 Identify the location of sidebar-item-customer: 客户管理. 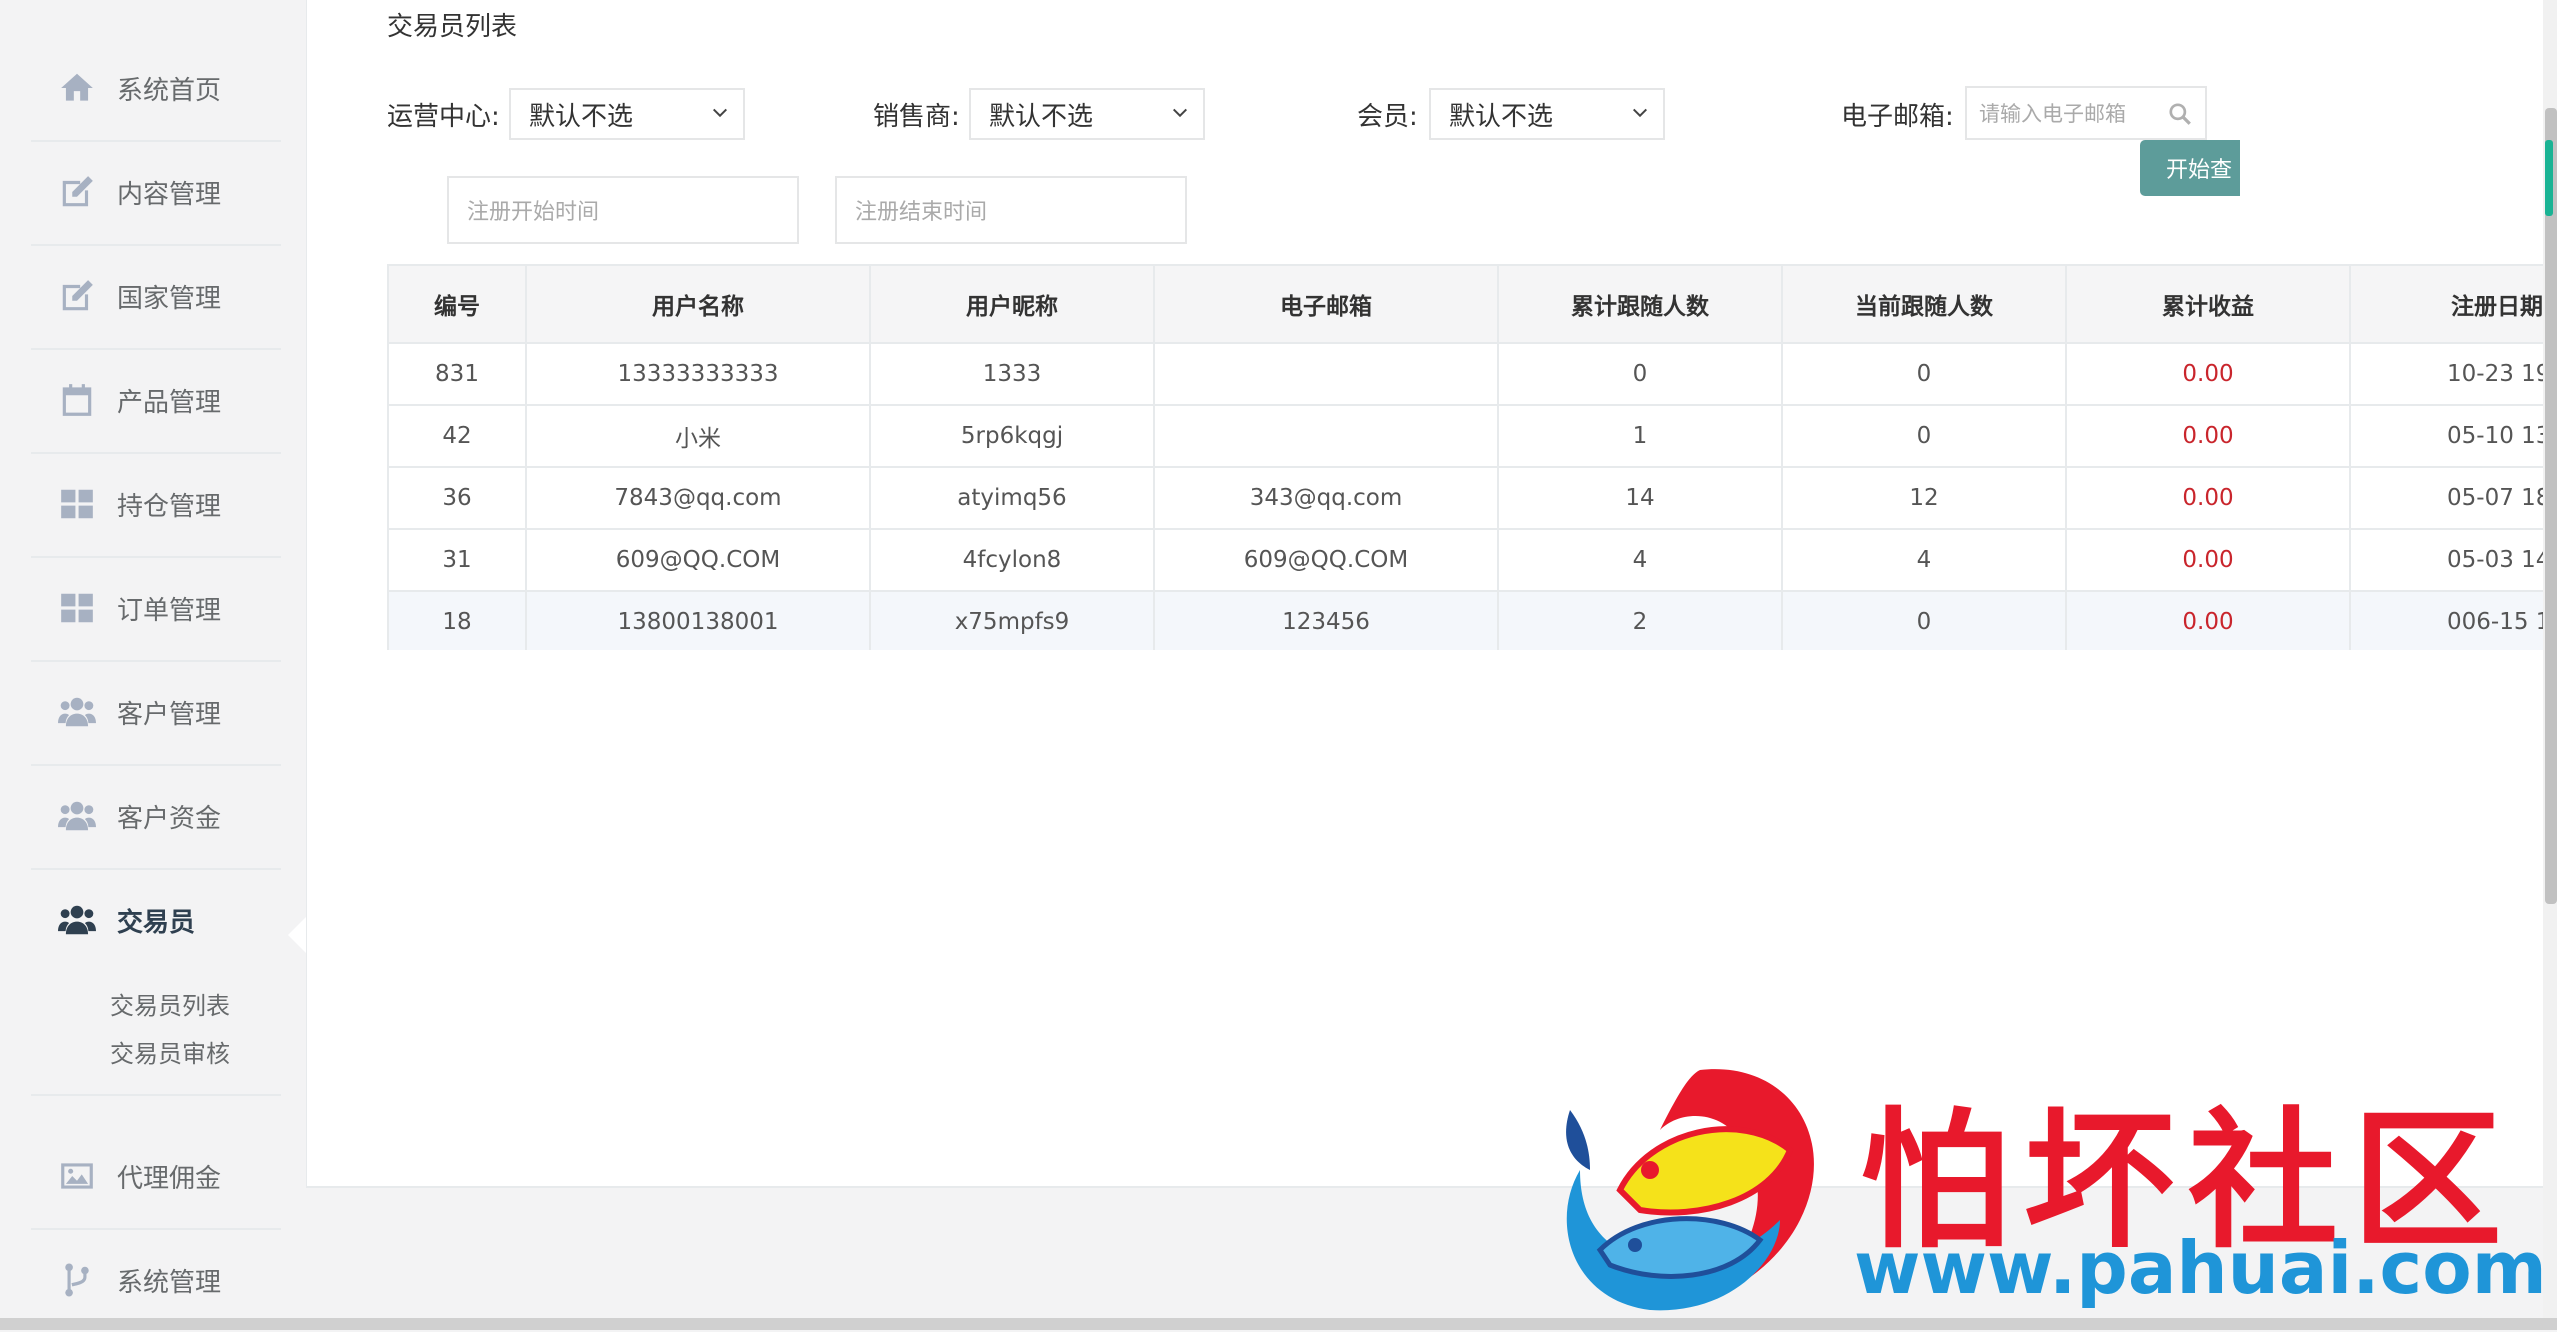
(156, 713).